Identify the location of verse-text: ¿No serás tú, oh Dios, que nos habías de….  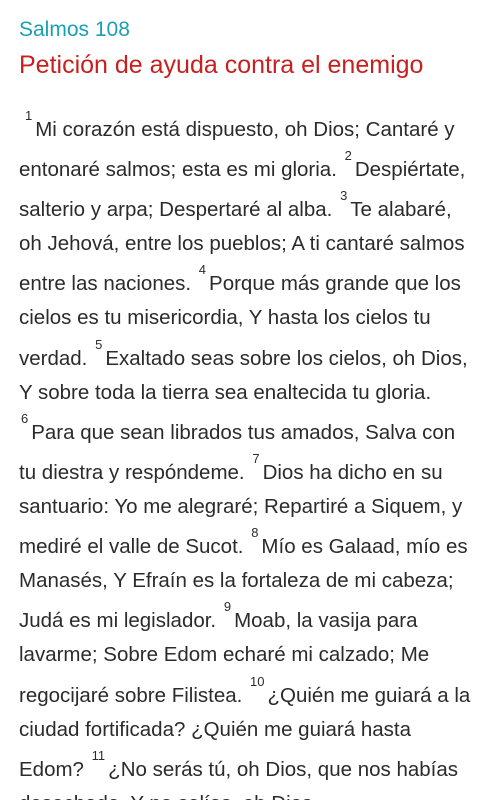
(238, 779).